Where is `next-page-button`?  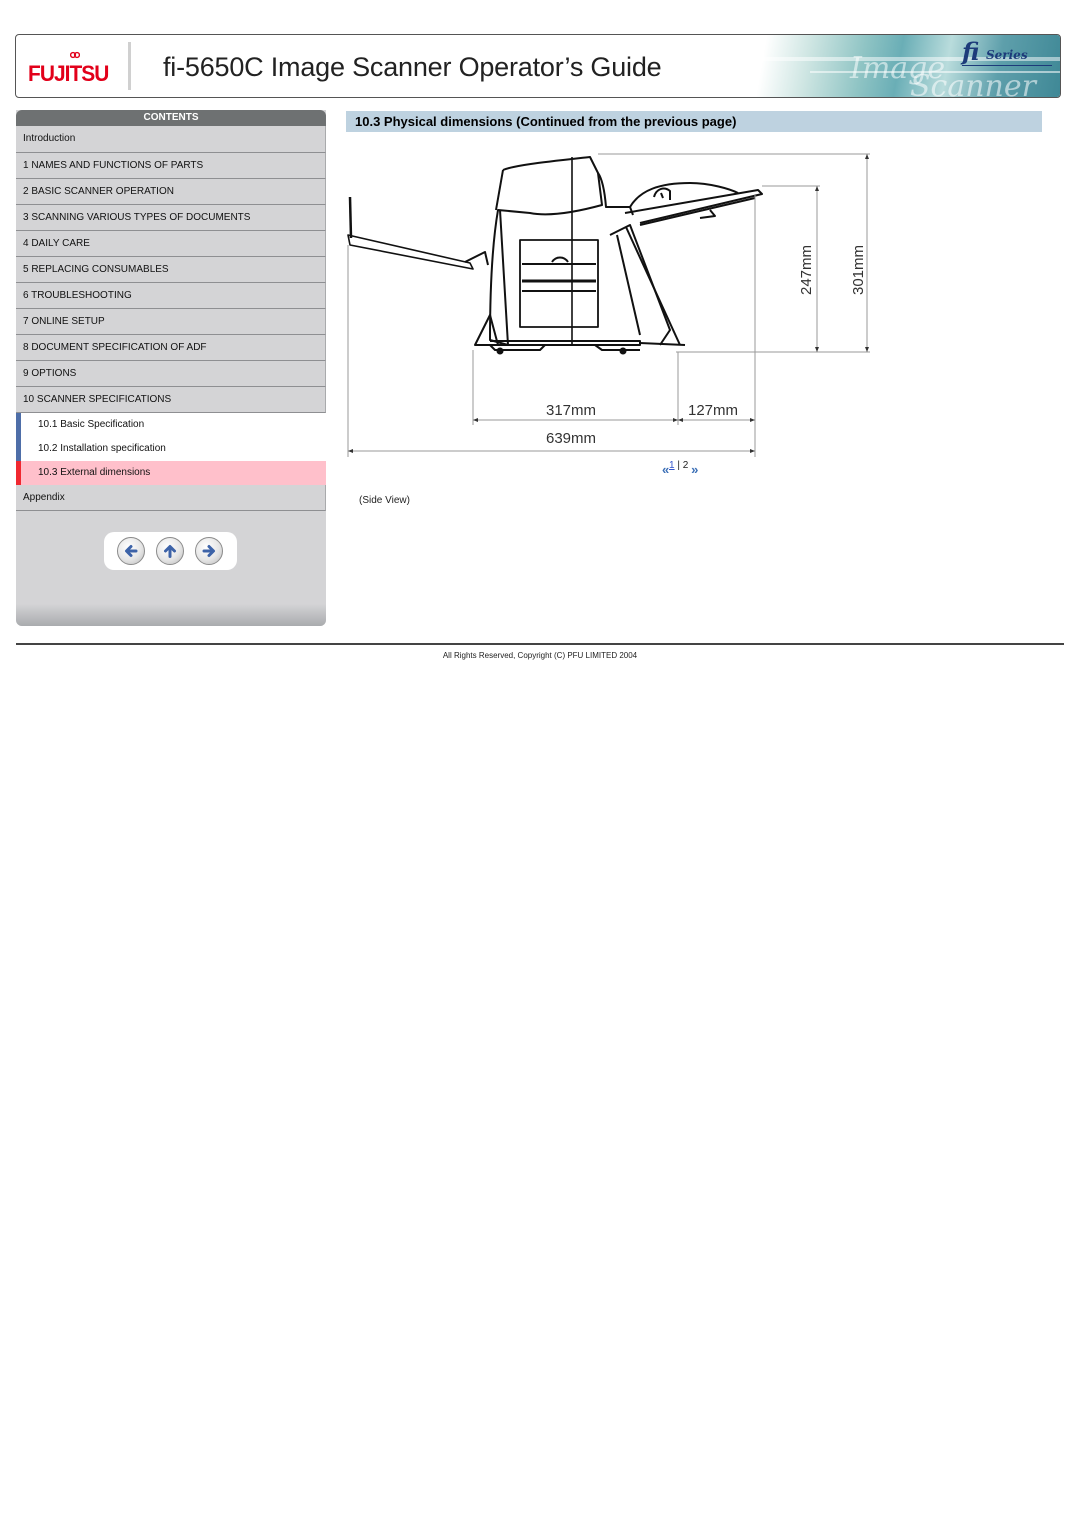
next-page-button is located at coordinates (209, 551).